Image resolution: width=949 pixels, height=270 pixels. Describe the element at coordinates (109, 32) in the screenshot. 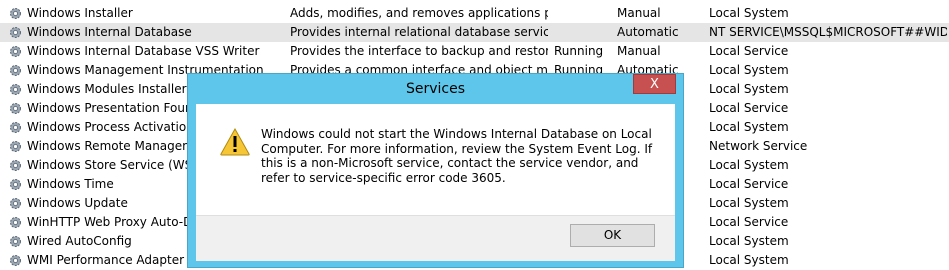

I see `service-name: Windows Internal Database` at that location.